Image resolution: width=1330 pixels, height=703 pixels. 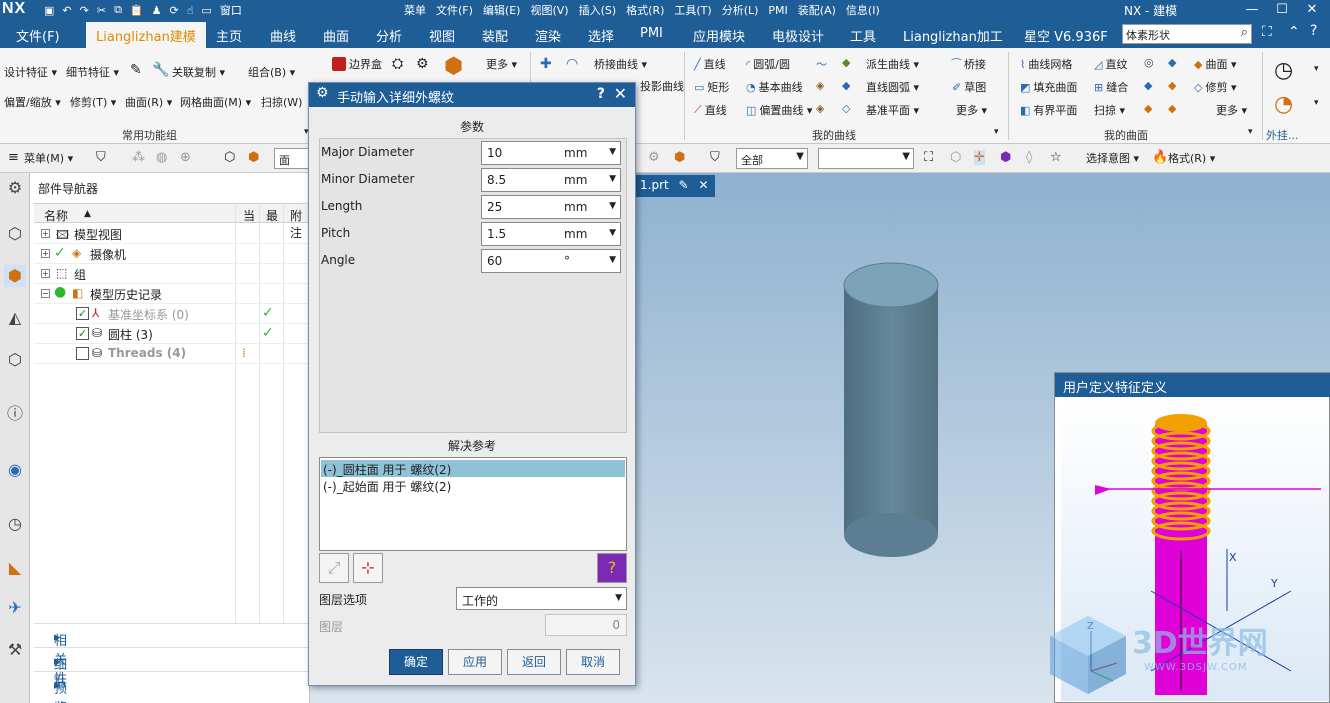 What do you see at coordinates (892, 64) in the screenshot?
I see `derived-curve-button: 派生曲线 ▾` at bounding box center [892, 64].